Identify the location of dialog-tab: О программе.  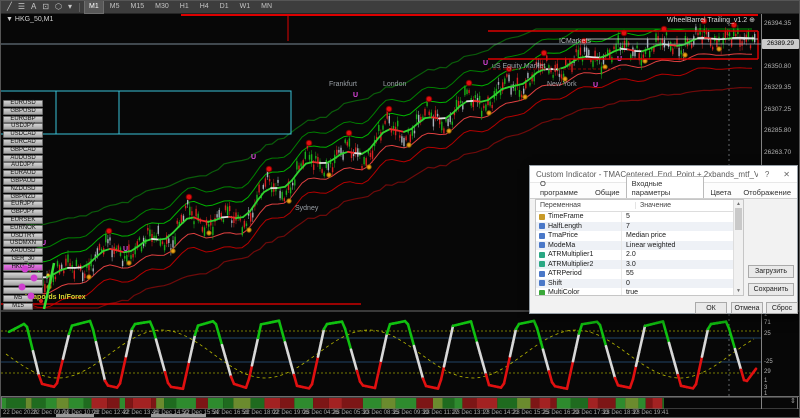
(561, 187).